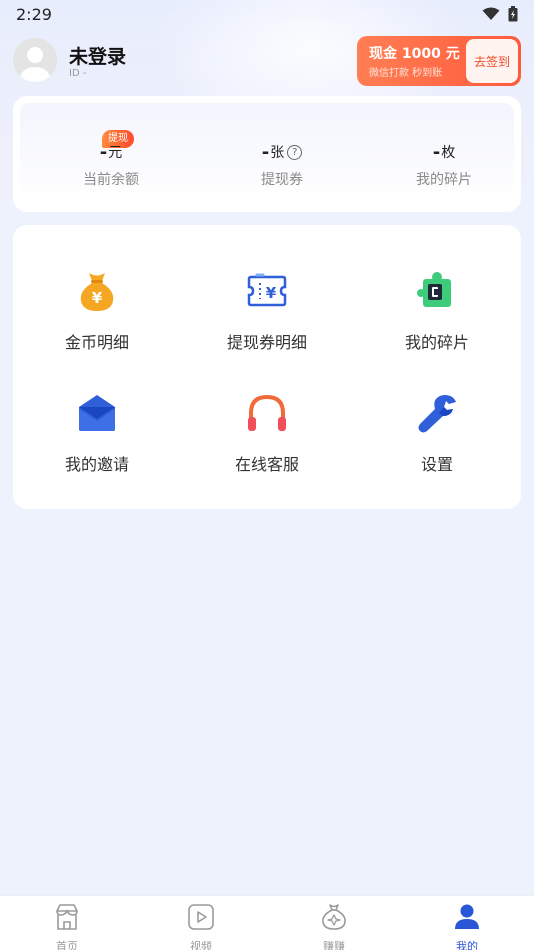 This screenshot has height=950, width=534. I want to click on profile-header: 未登录 ID - 现金 1000 元 微信打款 秒到账 去签到, so click(267, 62).